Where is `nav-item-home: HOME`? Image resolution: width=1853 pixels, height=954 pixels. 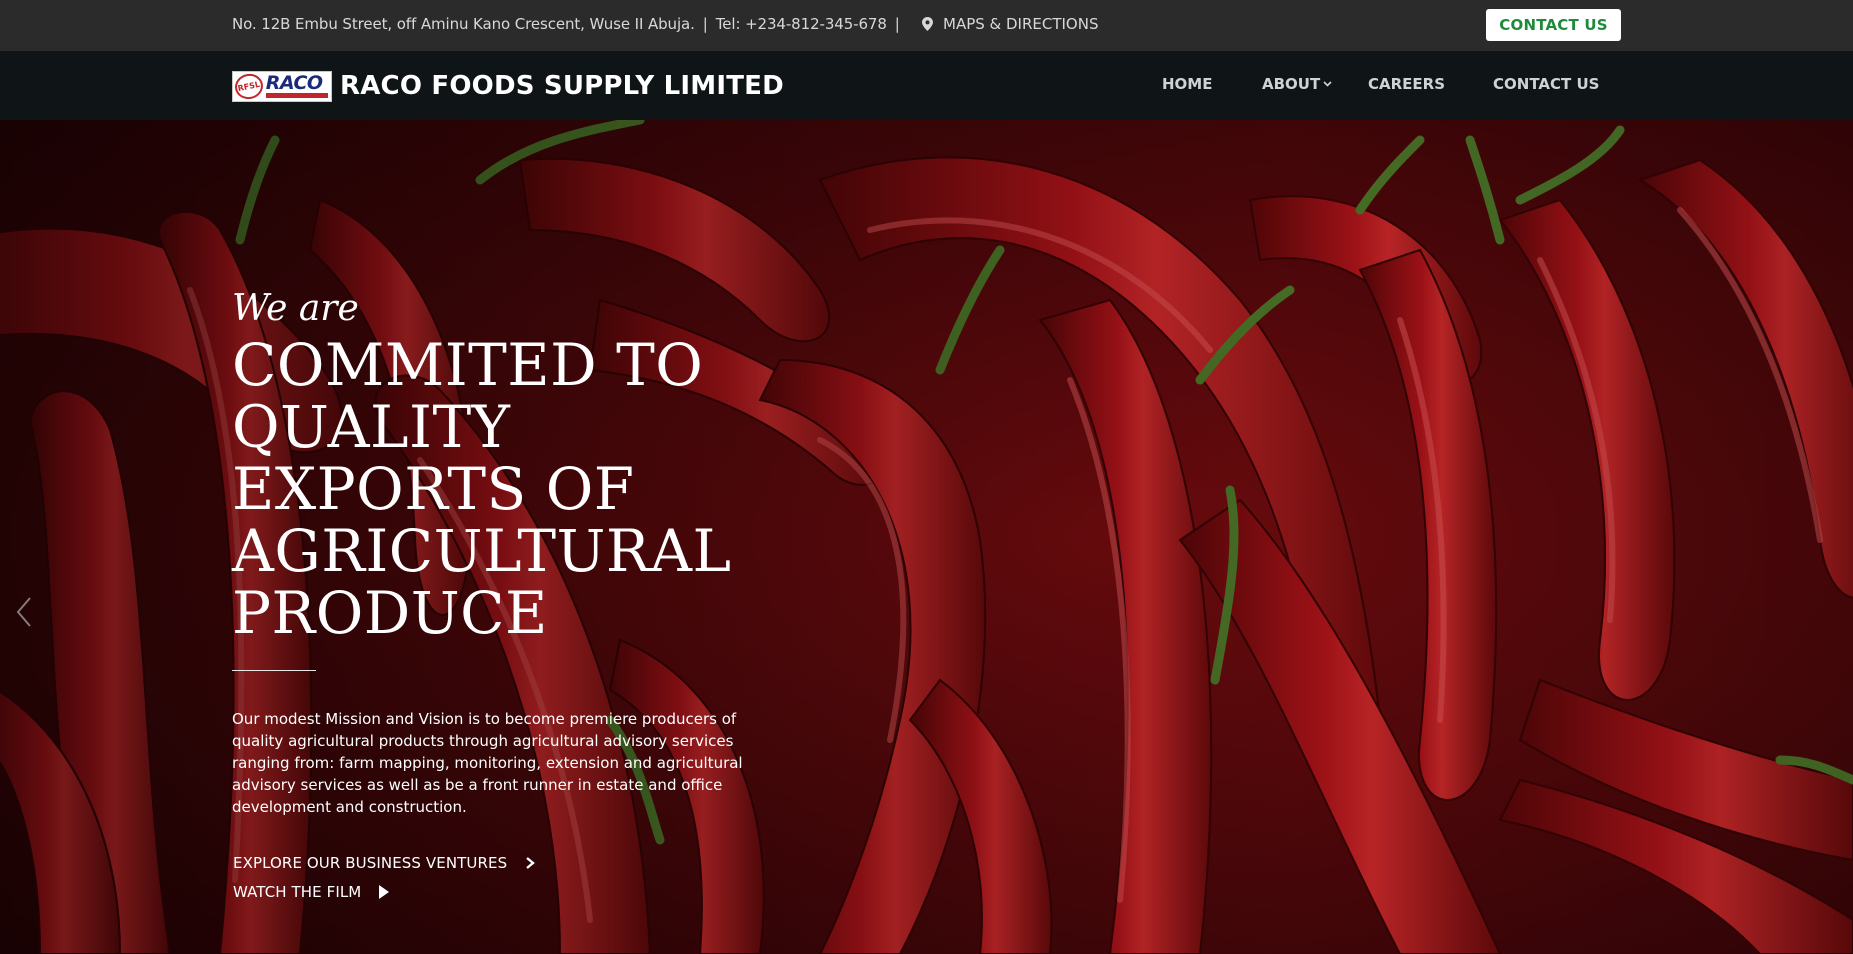
nav-item-home: HOME is located at coordinates (1187, 84).